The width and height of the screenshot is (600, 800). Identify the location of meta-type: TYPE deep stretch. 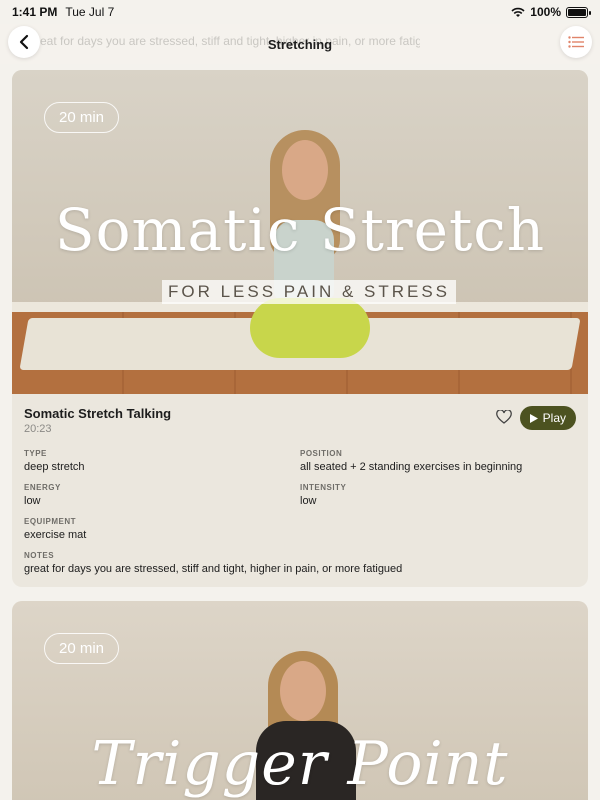
(162, 461).